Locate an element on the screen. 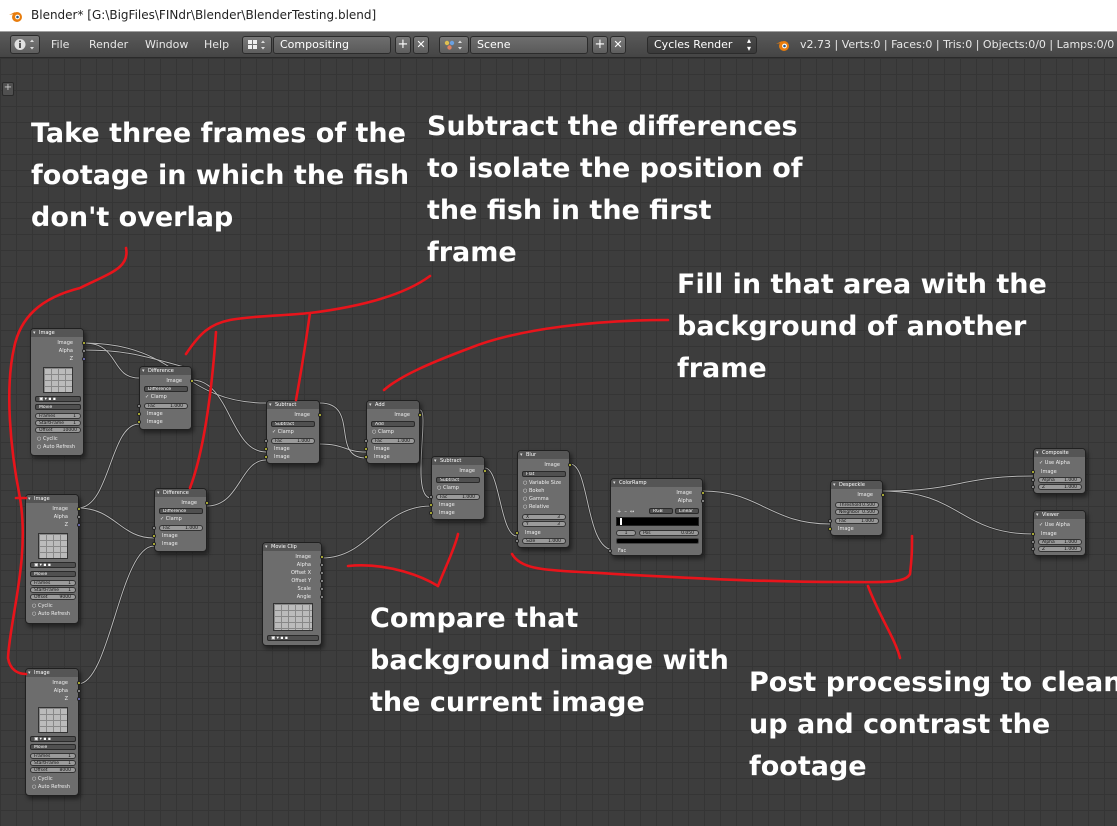 This screenshot has width=1117, height=826. screen-layout-field: Compositing is located at coordinates (332, 45).